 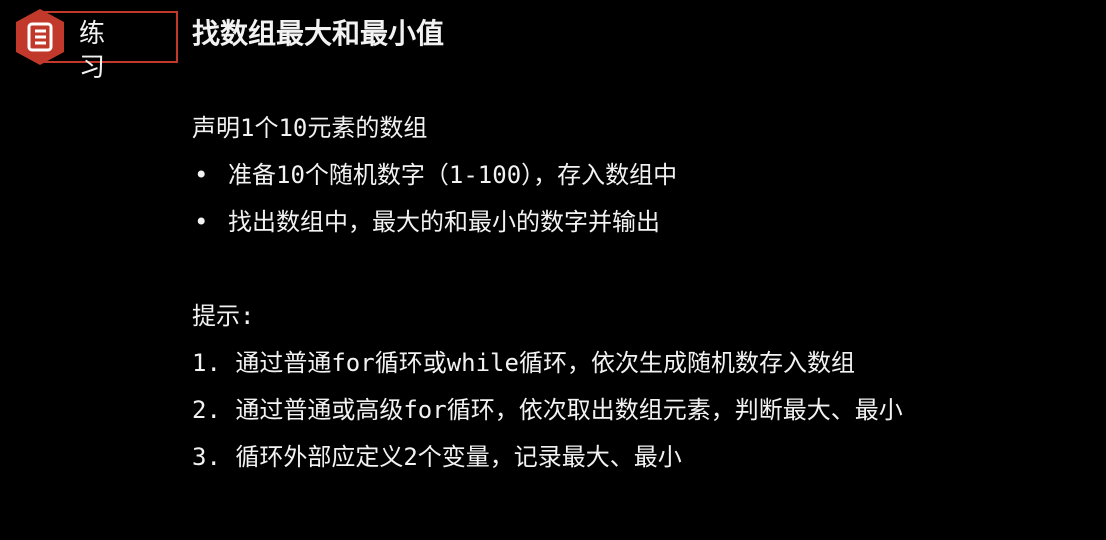 What do you see at coordinates (547, 410) in the screenshot?
I see `hint-item: 2. 通过普通或高级for循环，依次取出数组元素，判断最大、最小` at bounding box center [547, 410].